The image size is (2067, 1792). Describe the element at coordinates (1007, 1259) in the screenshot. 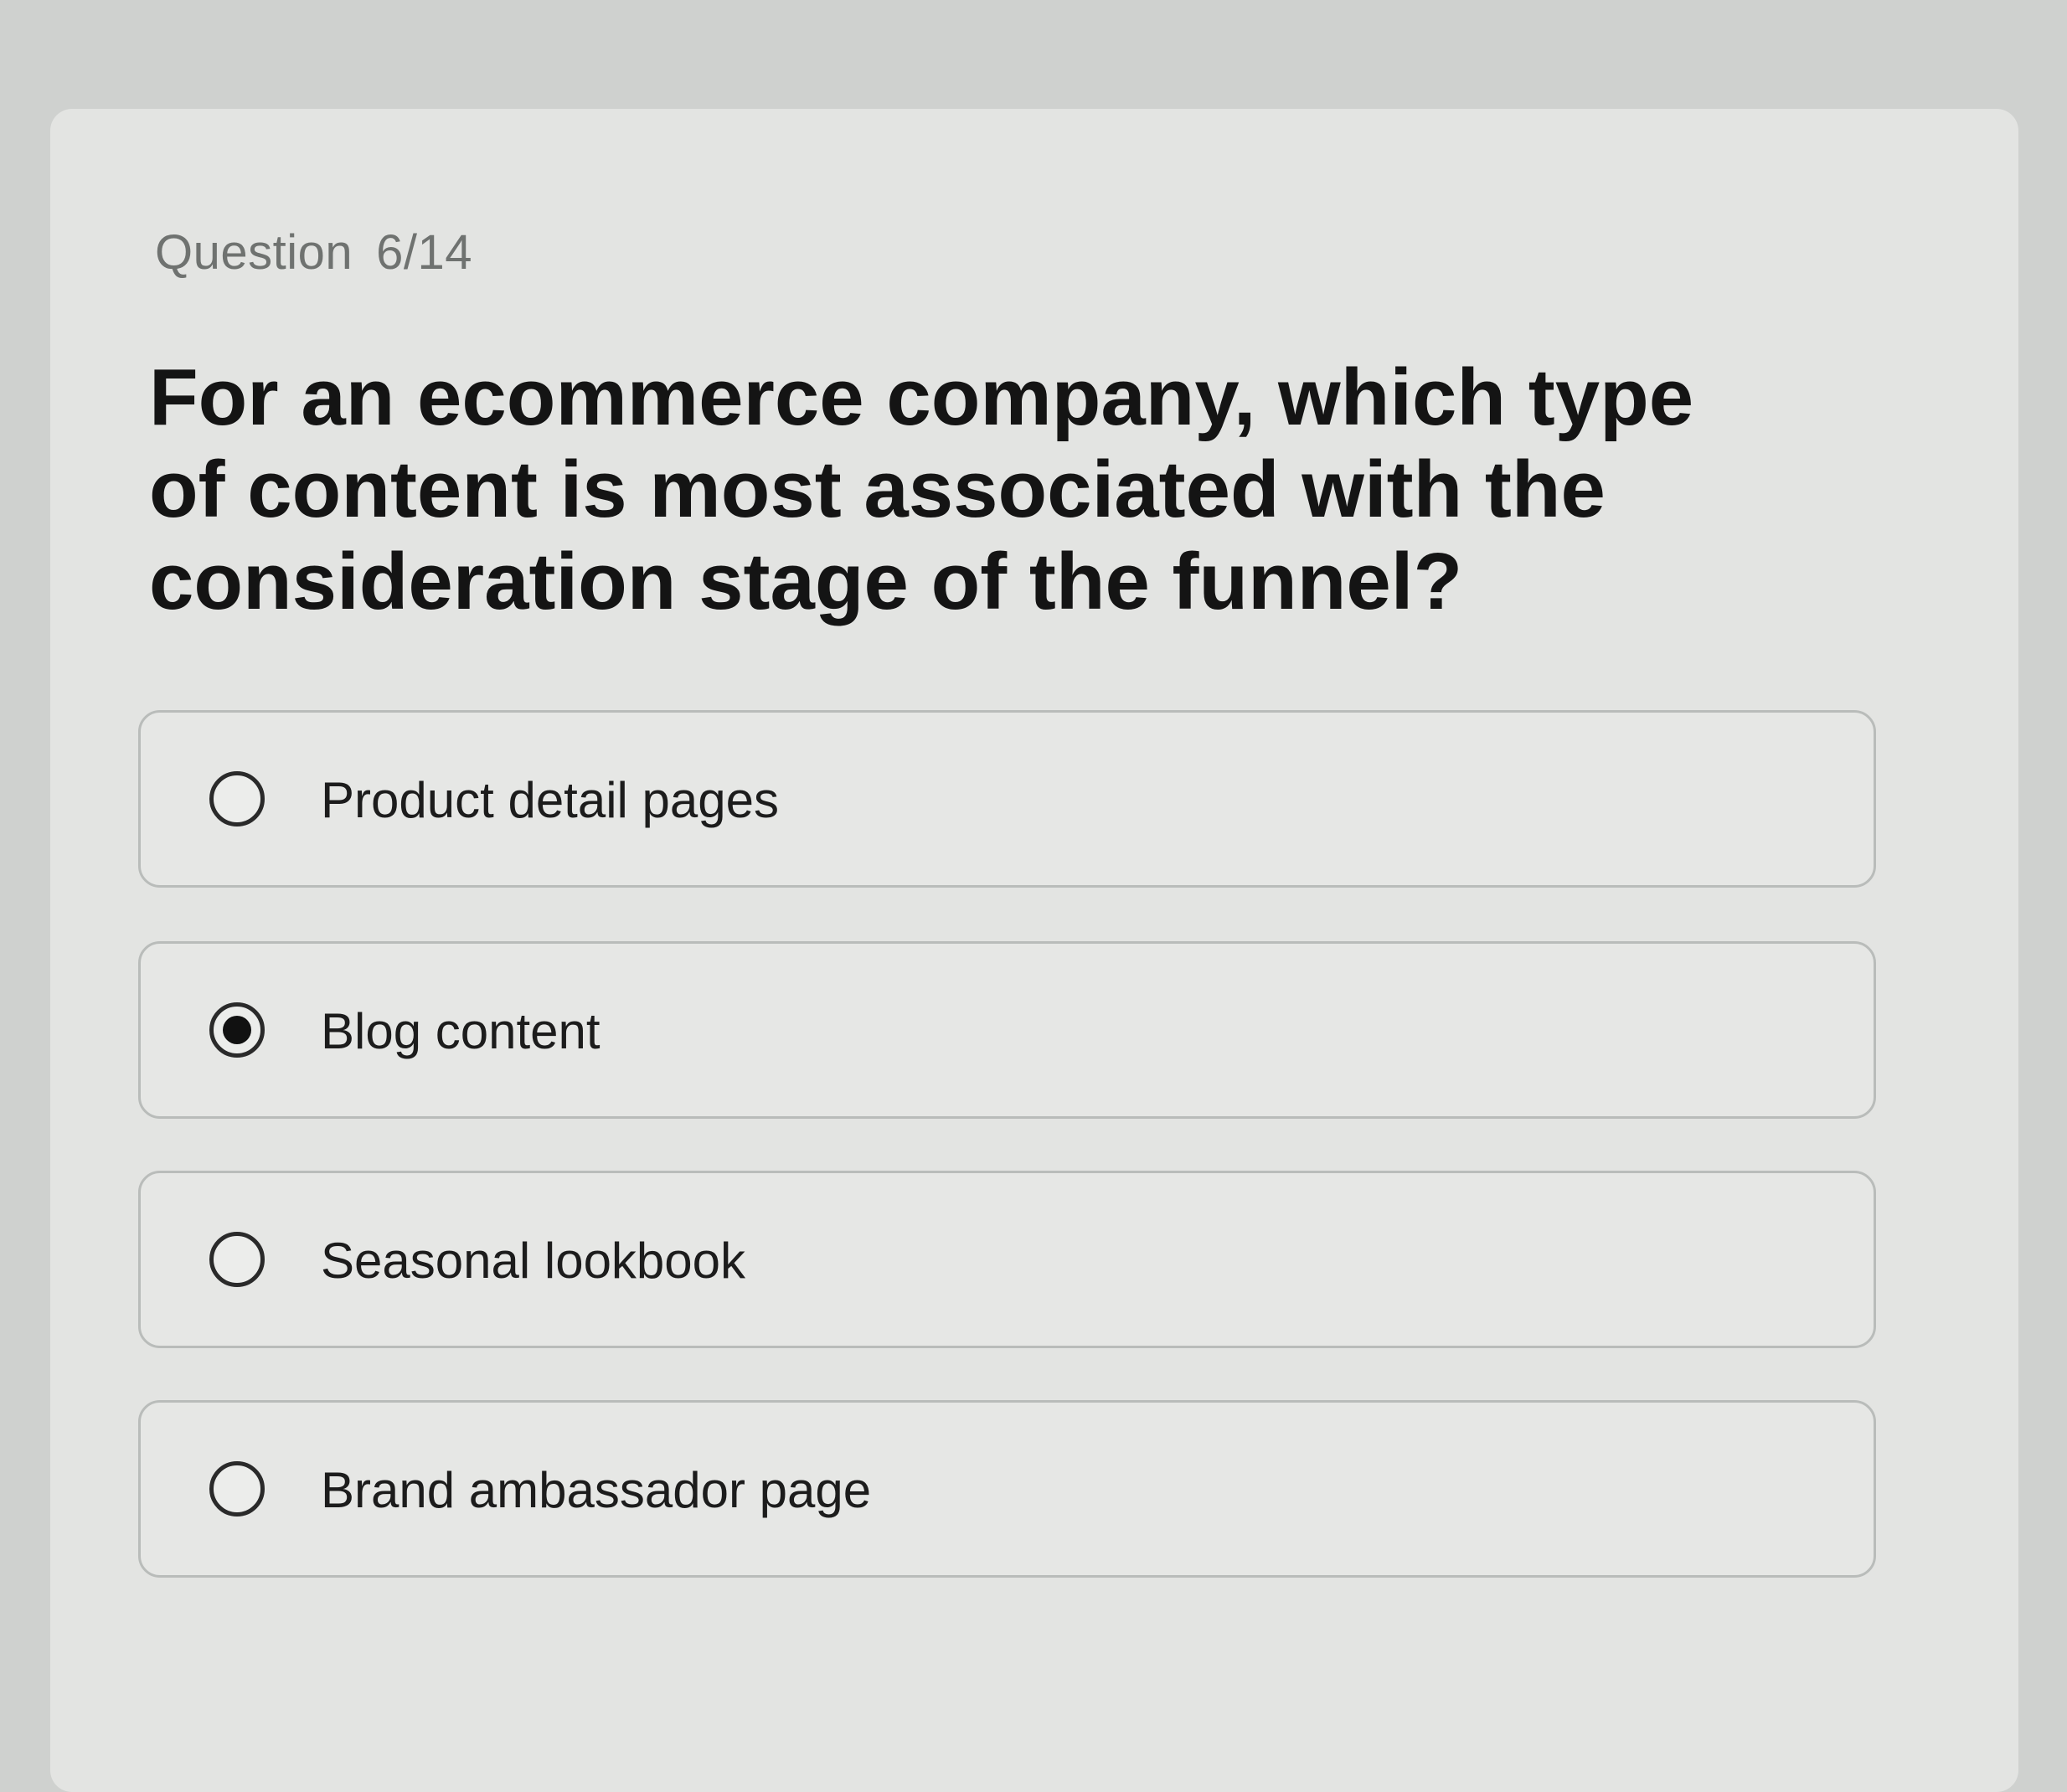

I see `answer-option-seasonal-lookbook: Seasonal lookbook` at that location.